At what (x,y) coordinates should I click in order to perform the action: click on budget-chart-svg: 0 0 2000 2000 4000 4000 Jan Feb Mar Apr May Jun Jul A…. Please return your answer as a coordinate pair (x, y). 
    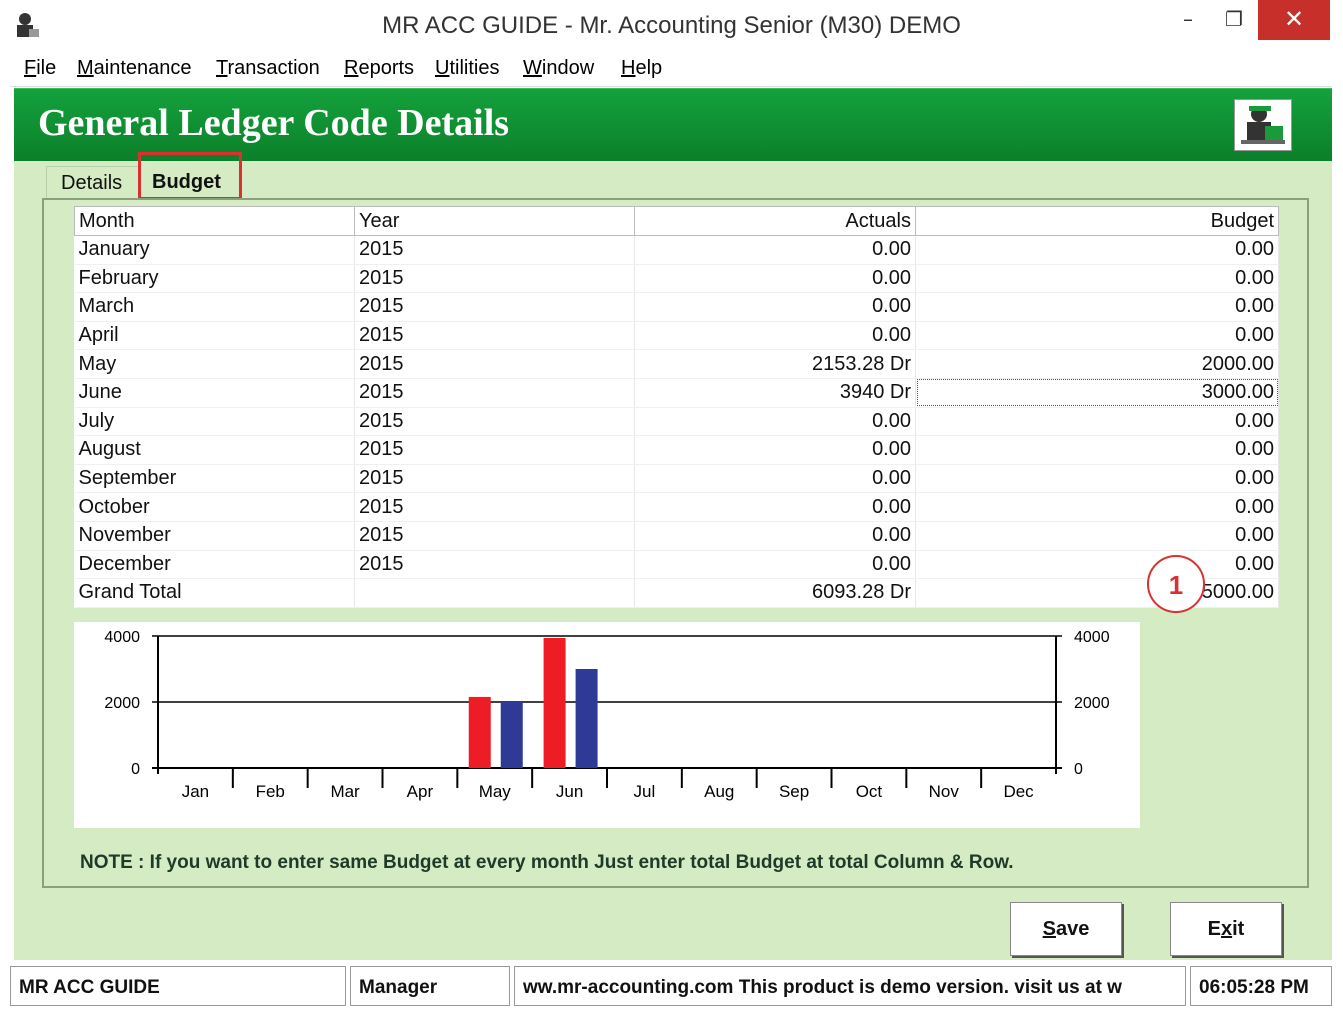
    Looking at the image, I should click on (680, 715).